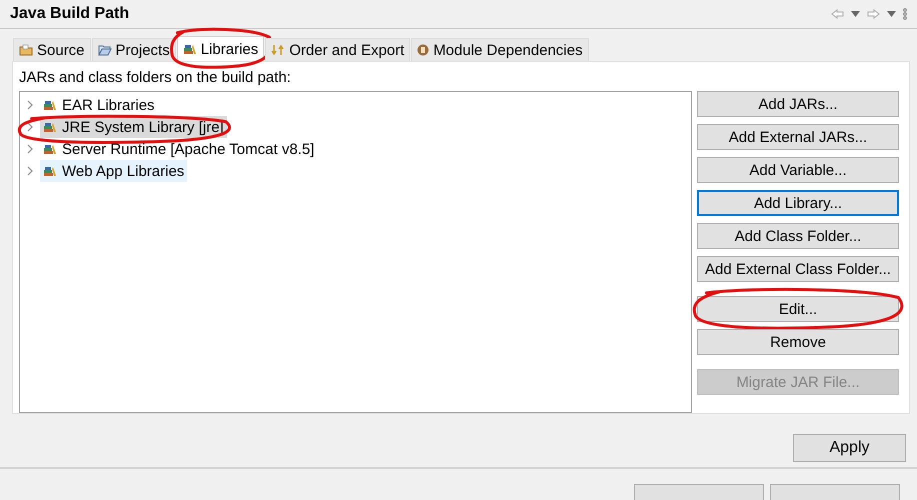  Describe the element at coordinates (500, 49) in the screenshot. I see `tab: Module Dependencies` at that location.